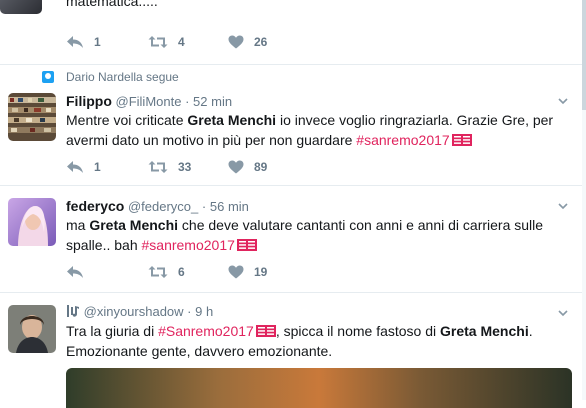 This screenshot has height=408, width=586. Describe the element at coordinates (112, 331) in the screenshot. I see `text-segment: Tra la giuria di` at that location.